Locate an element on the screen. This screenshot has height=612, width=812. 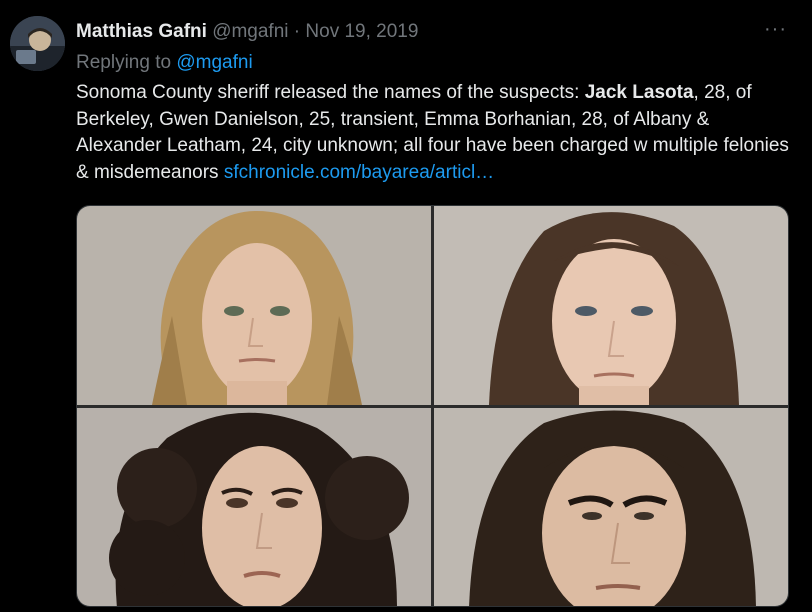
replying-prefix: Replying to is located at coordinates (126, 62).